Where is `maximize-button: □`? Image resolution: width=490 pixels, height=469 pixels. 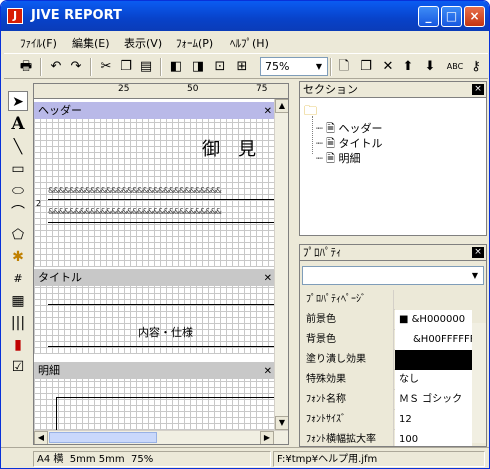
maximize-button: □ is located at coordinates (451, 16).